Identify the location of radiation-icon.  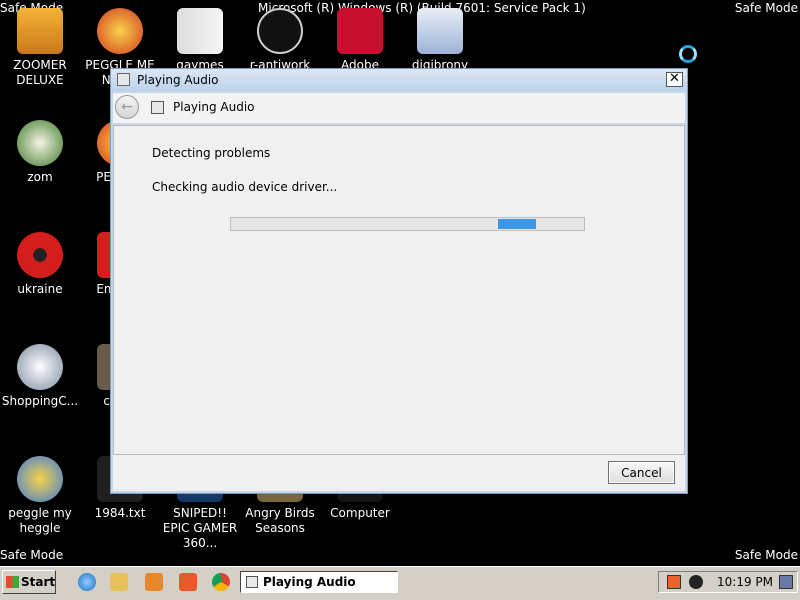
(40, 255).